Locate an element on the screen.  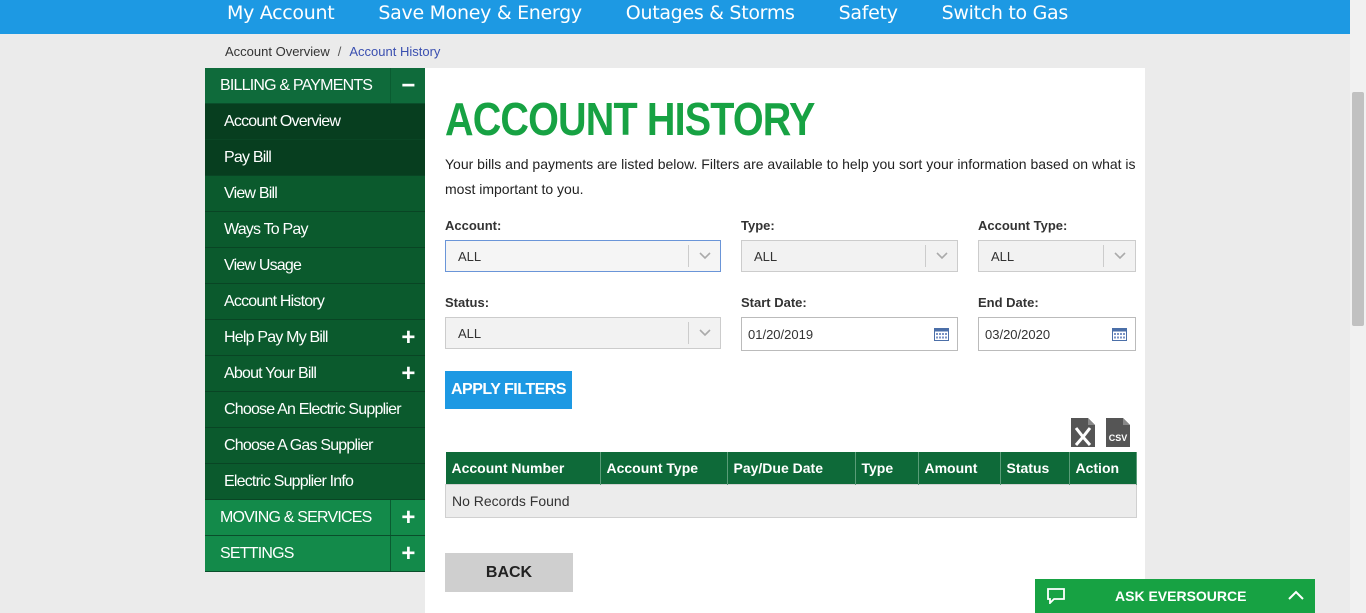
type-filter-label: Type: is located at coordinates (758, 225).